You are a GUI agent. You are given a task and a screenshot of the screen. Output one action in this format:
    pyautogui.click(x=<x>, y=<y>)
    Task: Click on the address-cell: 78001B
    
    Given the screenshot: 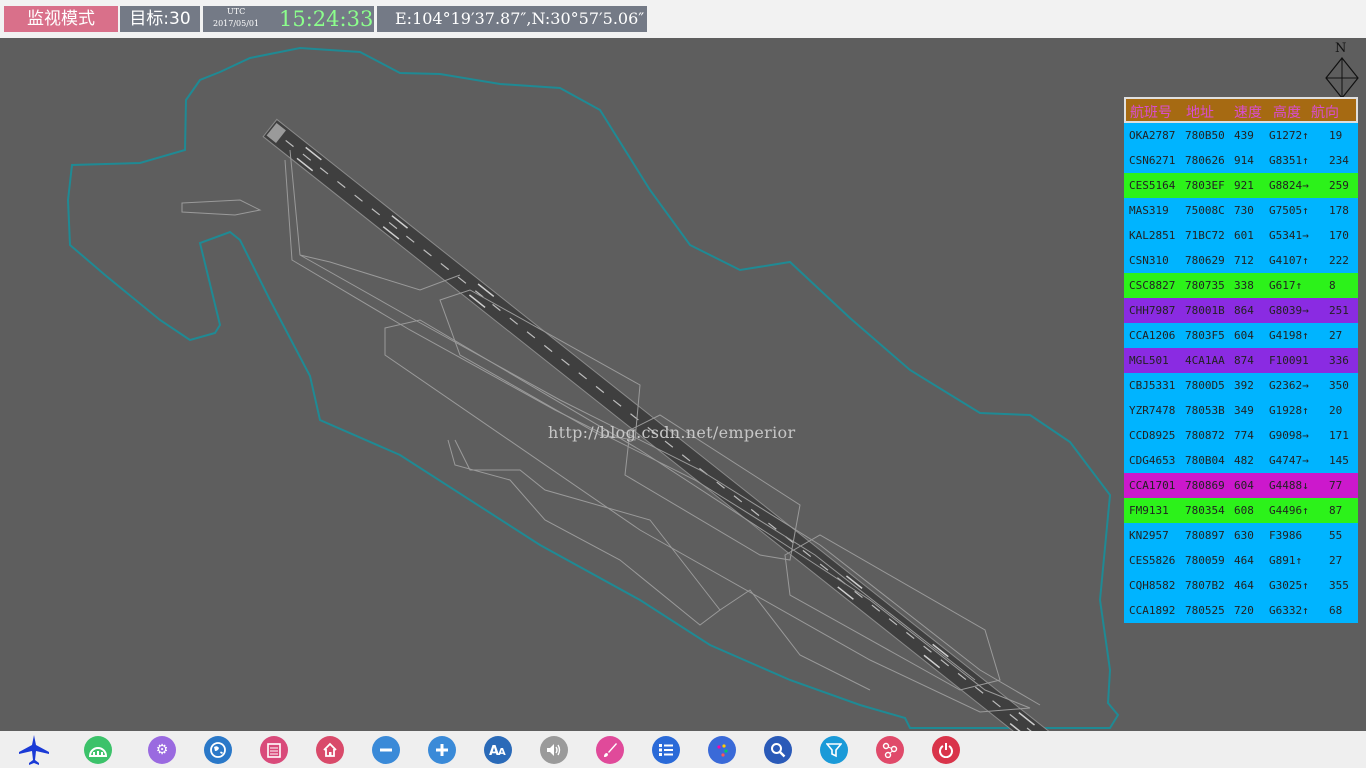 What is the action you would take?
    pyautogui.click(x=1205, y=310)
    